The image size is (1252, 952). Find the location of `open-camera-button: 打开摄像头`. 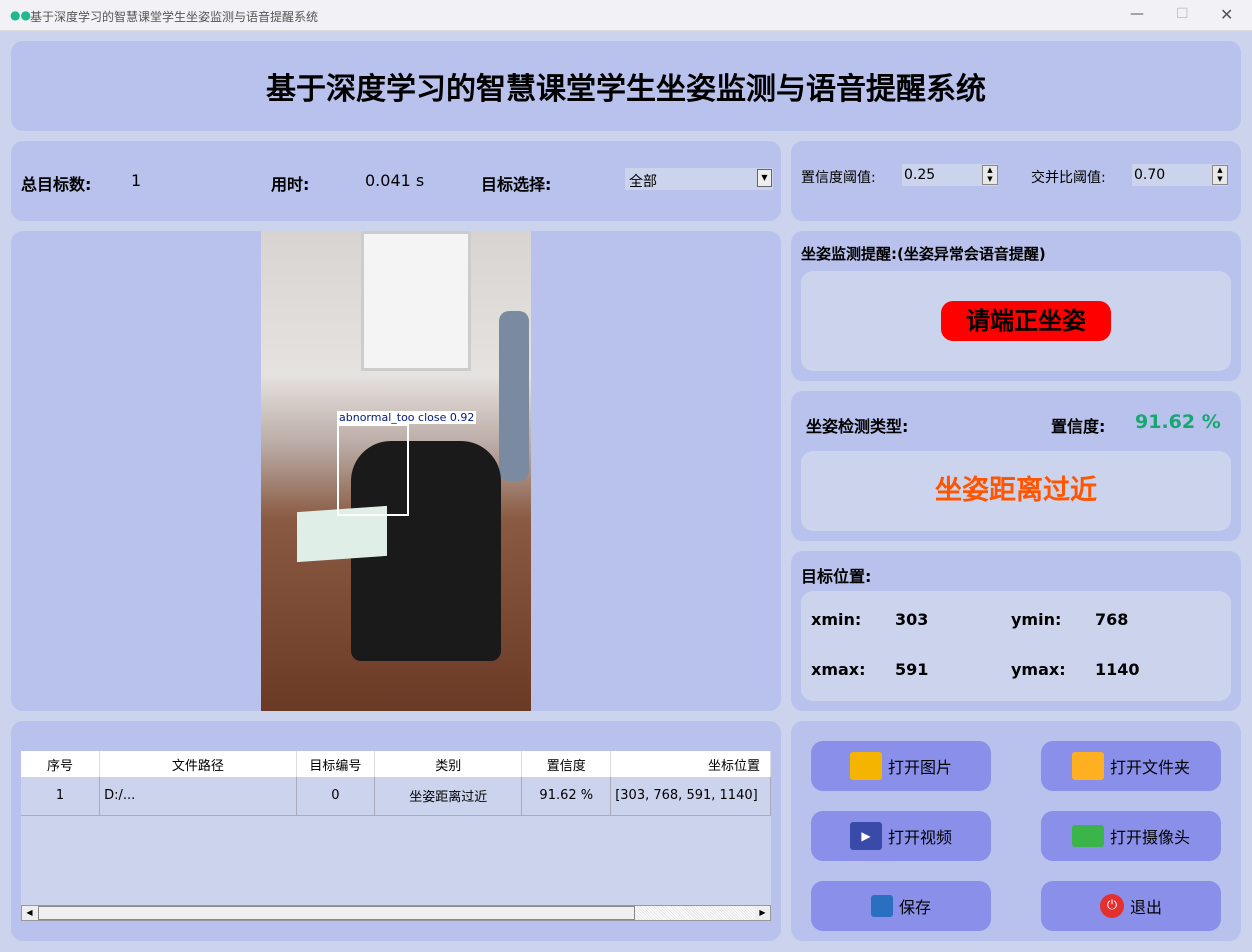

open-camera-button: 打开摄像头 is located at coordinates (1131, 836).